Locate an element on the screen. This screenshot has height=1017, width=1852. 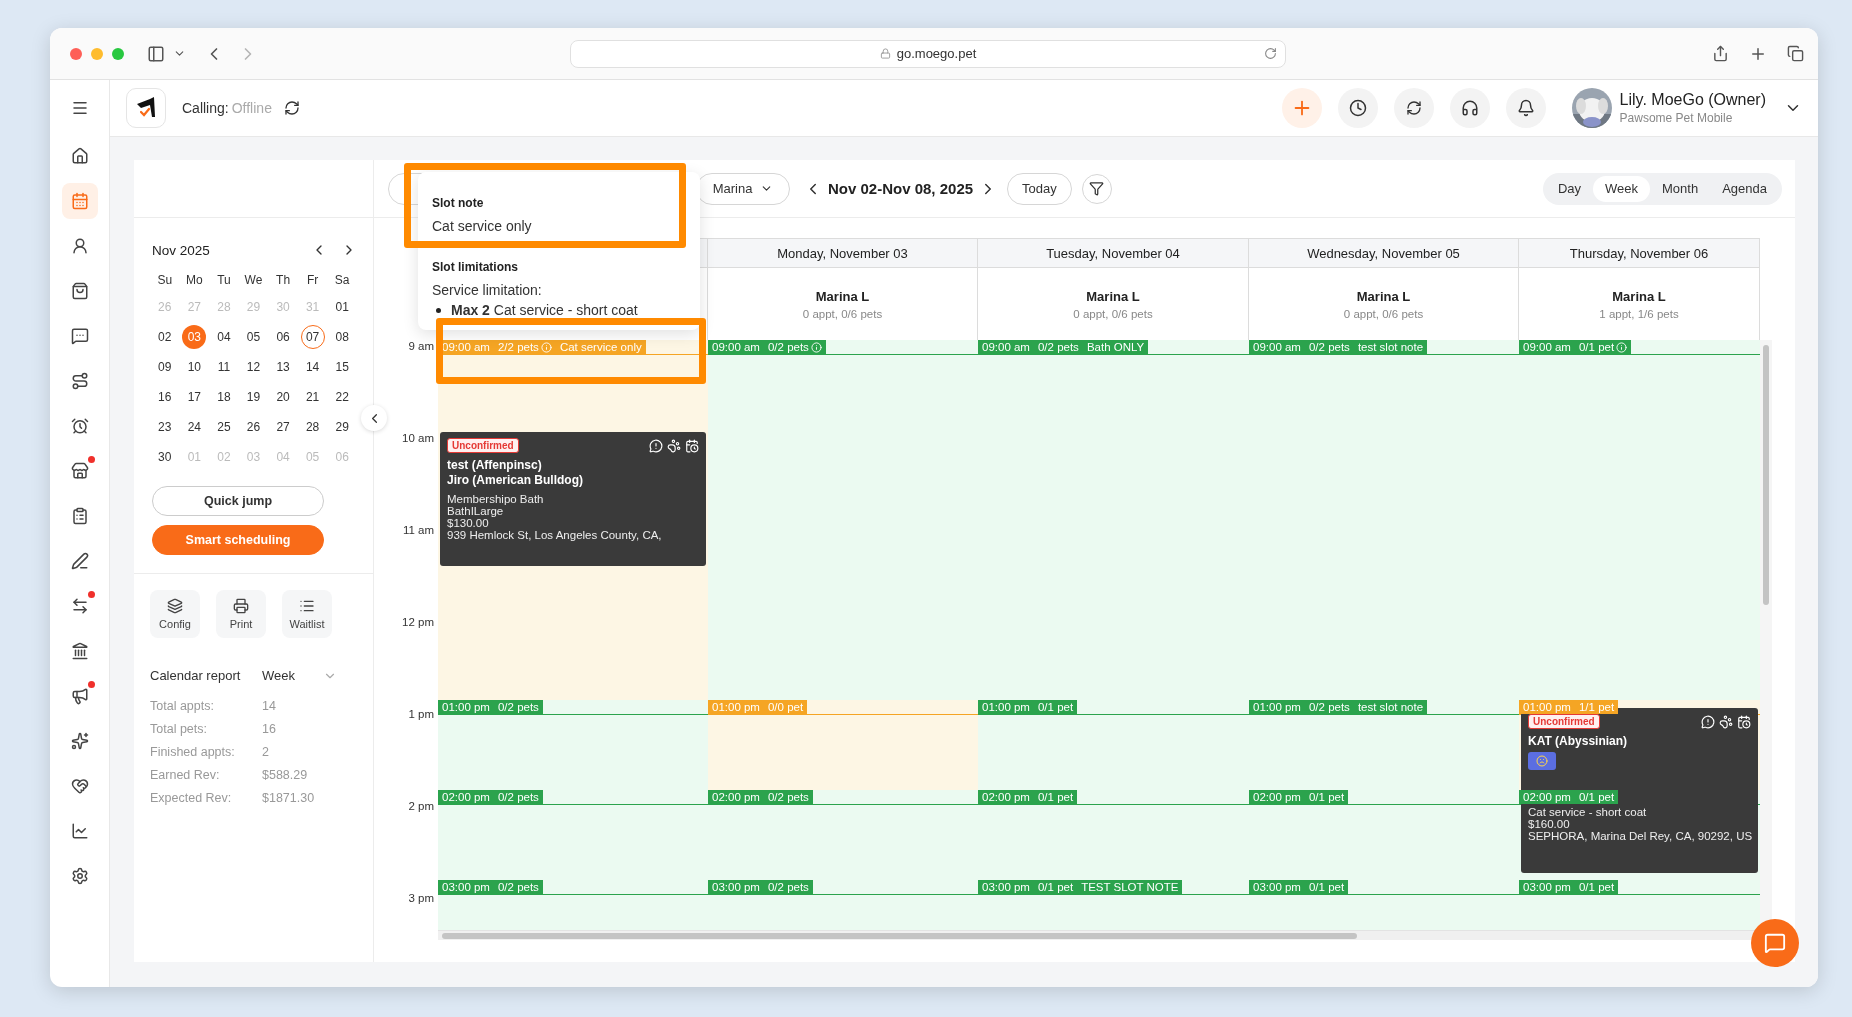
printer-icon is located at coordinates (241, 606).